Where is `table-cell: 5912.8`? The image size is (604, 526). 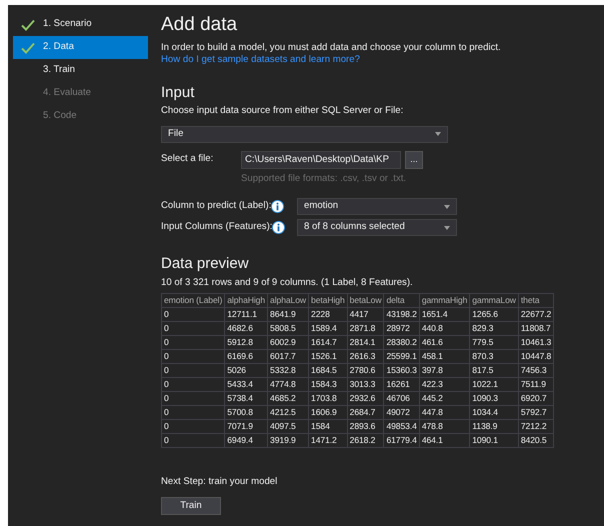
table-cell: 5912.8 is located at coordinates (246, 343).